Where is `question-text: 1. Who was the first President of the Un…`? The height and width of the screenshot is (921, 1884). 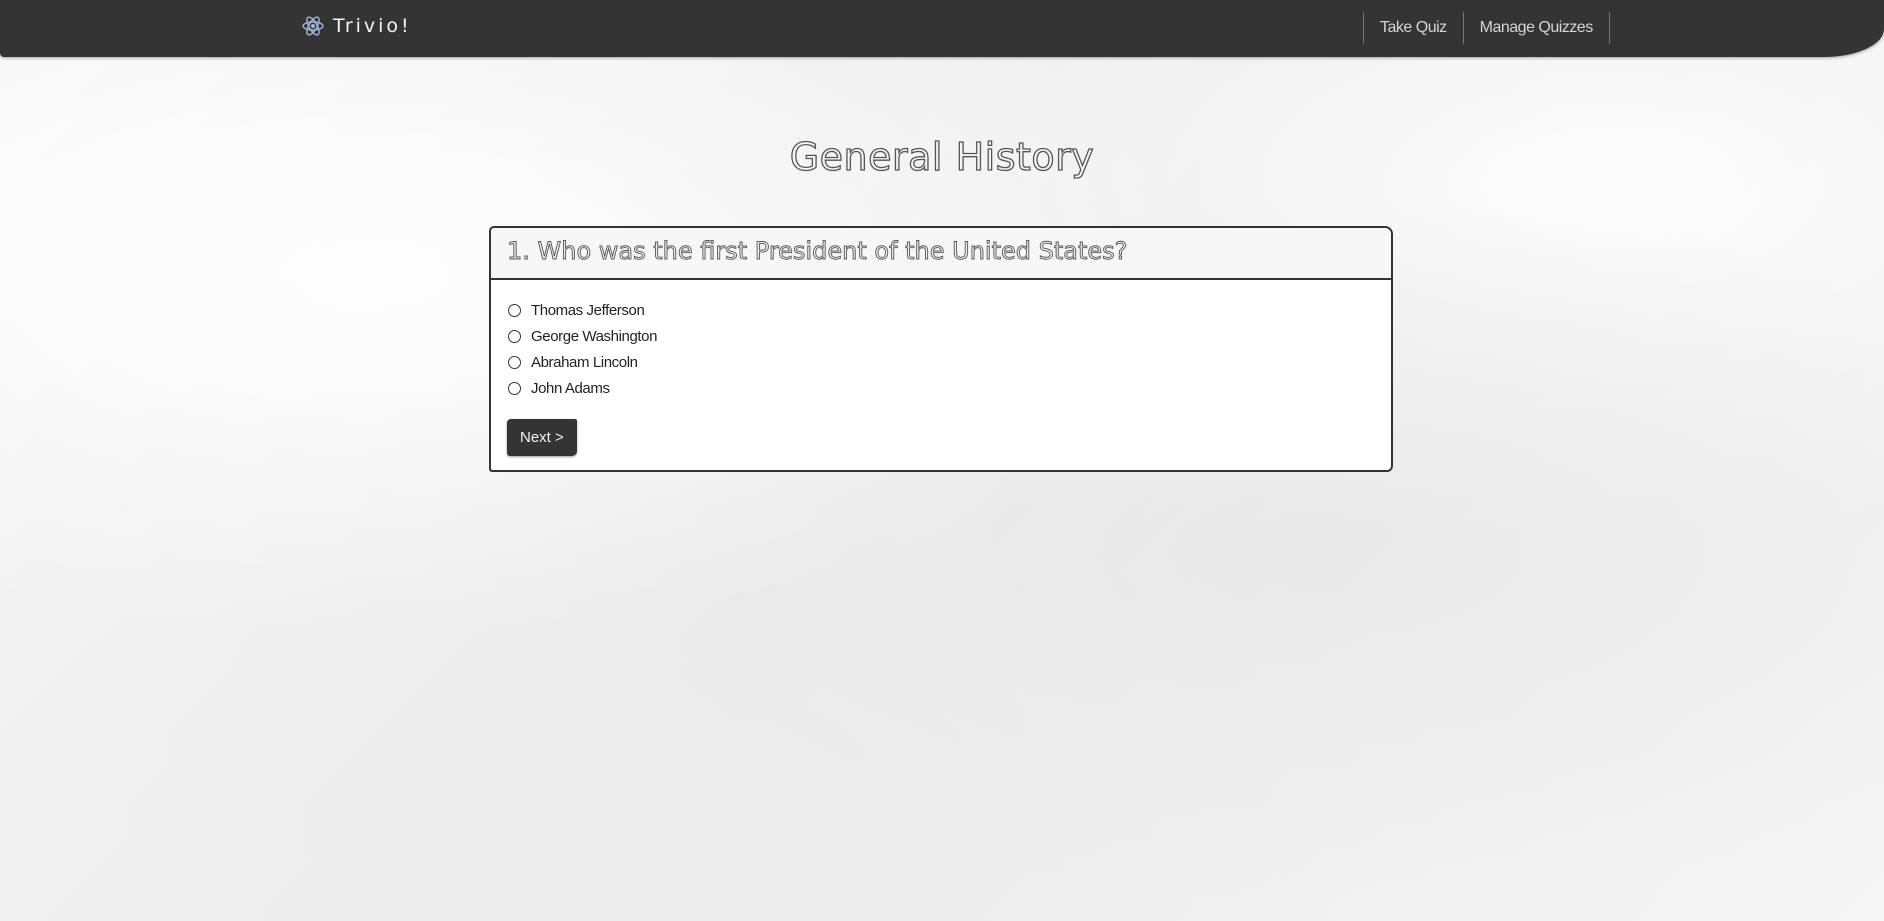 question-text: 1. Who was the first President of the Un… is located at coordinates (817, 251).